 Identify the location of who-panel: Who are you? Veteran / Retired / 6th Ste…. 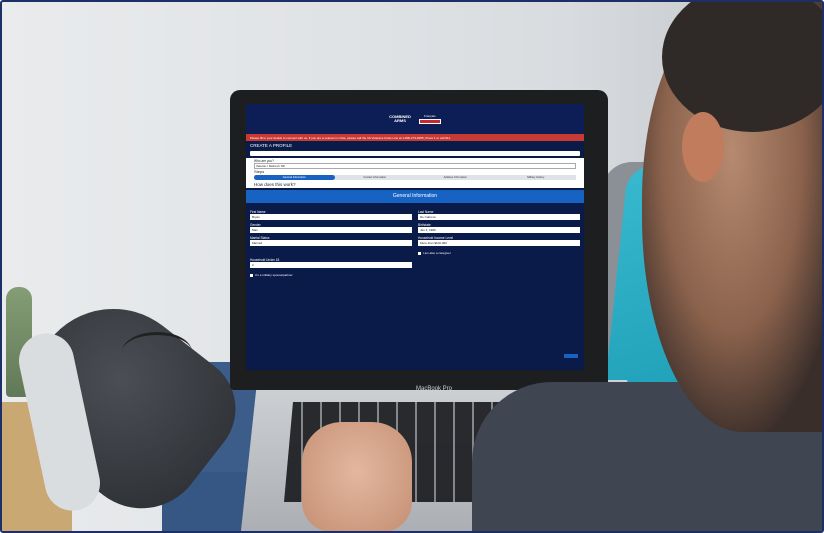
(415, 173).